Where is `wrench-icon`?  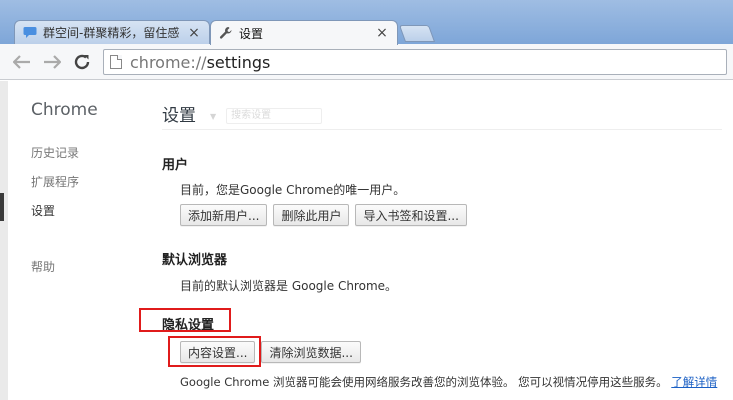
wrench-icon is located at coordinates (226, 33).